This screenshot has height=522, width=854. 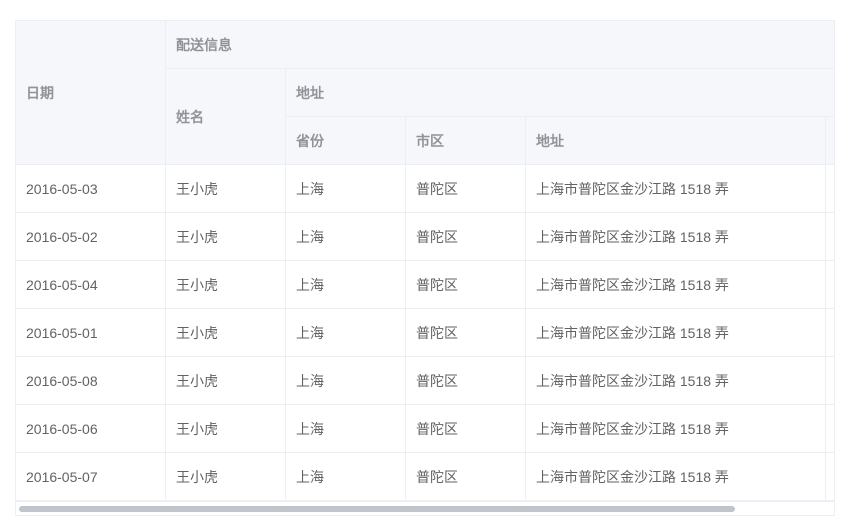 I want to click on header-province: 省份, so click(x=346, y=141).